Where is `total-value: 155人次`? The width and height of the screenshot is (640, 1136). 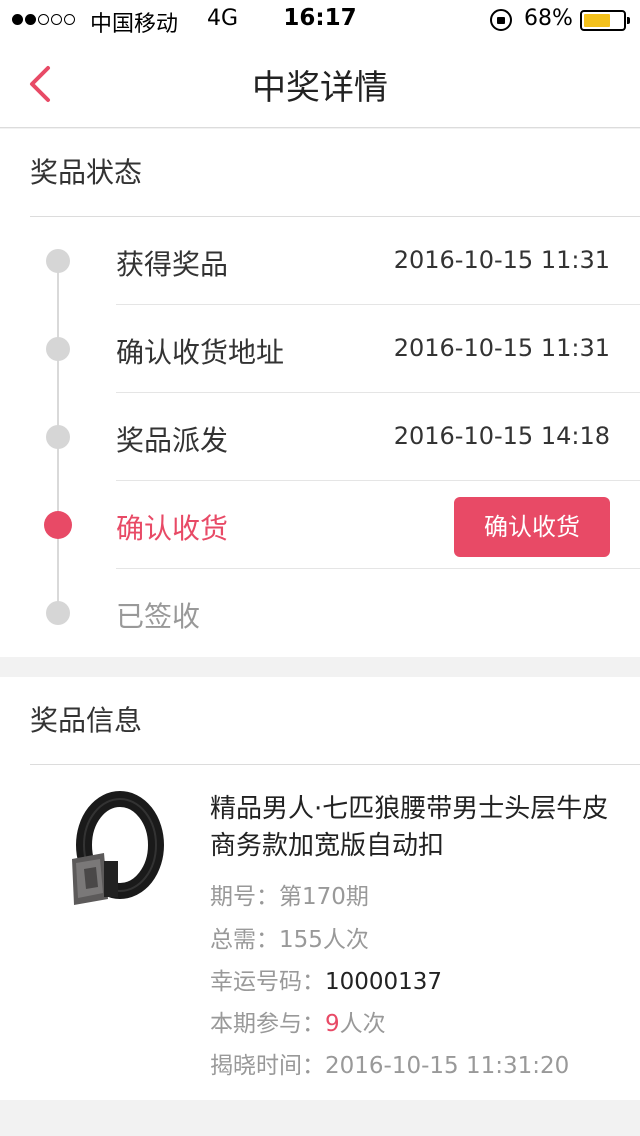
total-value: 155人次 is located at coordinates (324, 940).